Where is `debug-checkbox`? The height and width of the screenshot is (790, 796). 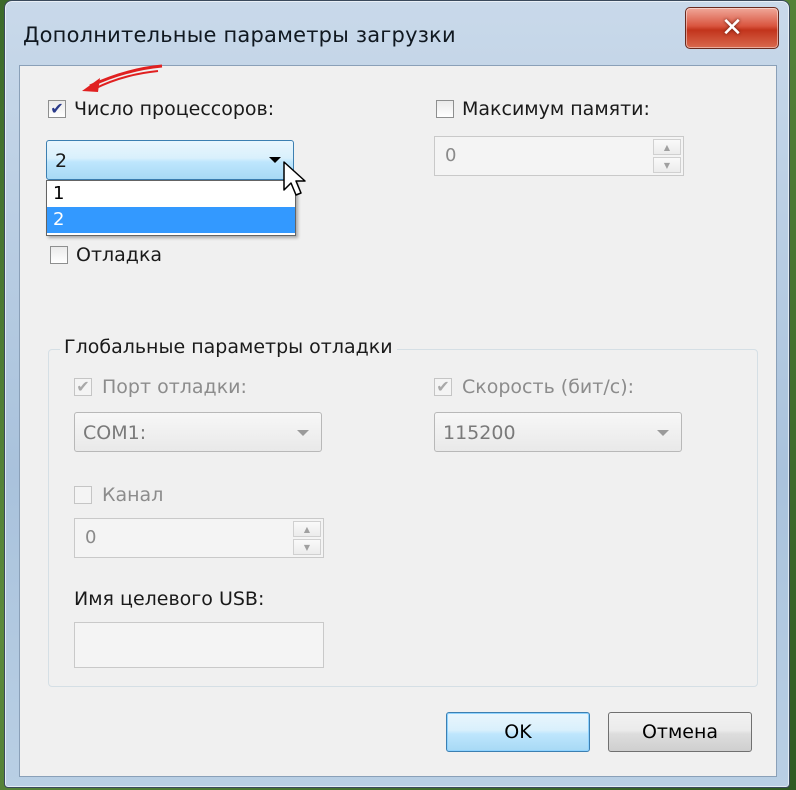
debug-checkbox is located at coordinates (59, 255).